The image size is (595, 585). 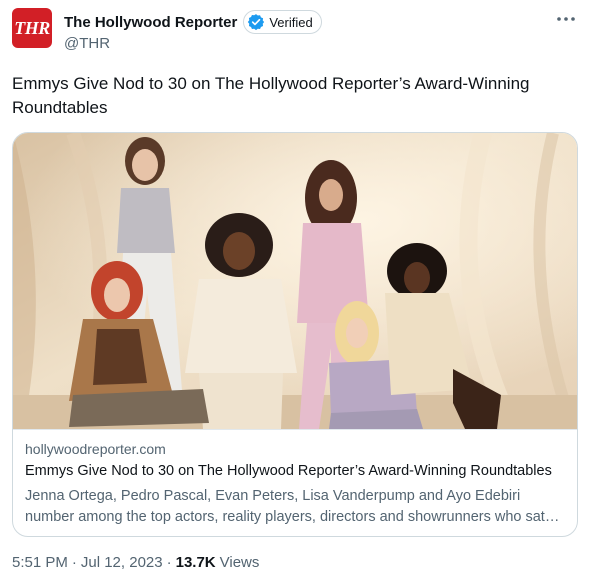 I want to click on author-handle: @THR, so click(x=87, y=43).